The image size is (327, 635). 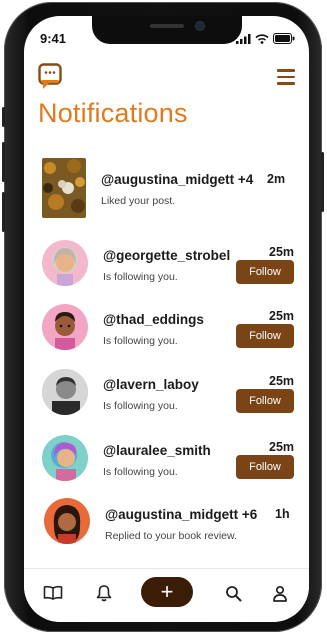 What do you see at coordinates (53, 38) in the screenshot?
I see `status-time: 9:41` at bounding box center [53, 38].